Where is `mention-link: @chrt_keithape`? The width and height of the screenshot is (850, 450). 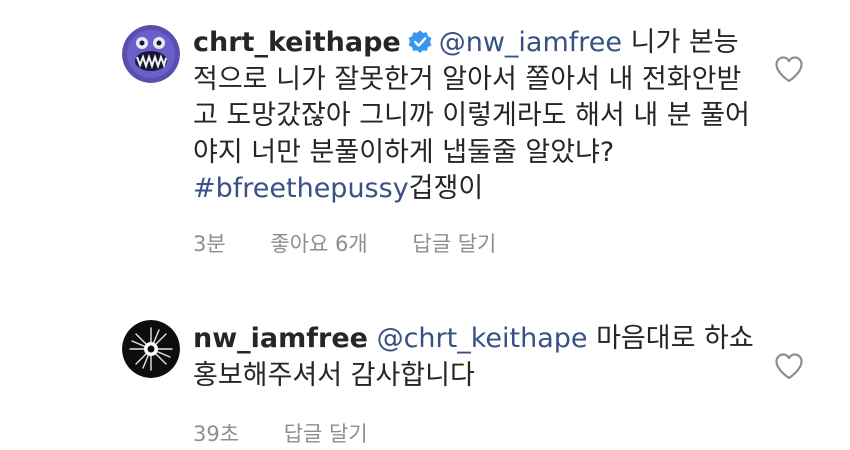
mention-link: @chrt_keithape is located at coordinates (482, 338).